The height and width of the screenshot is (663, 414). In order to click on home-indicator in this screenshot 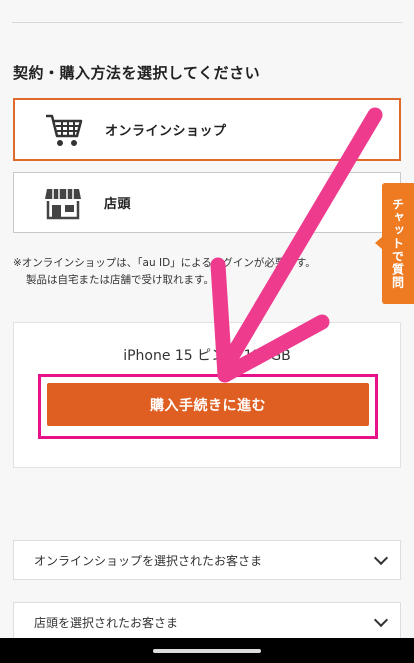, I will do `click(207, 651)`.